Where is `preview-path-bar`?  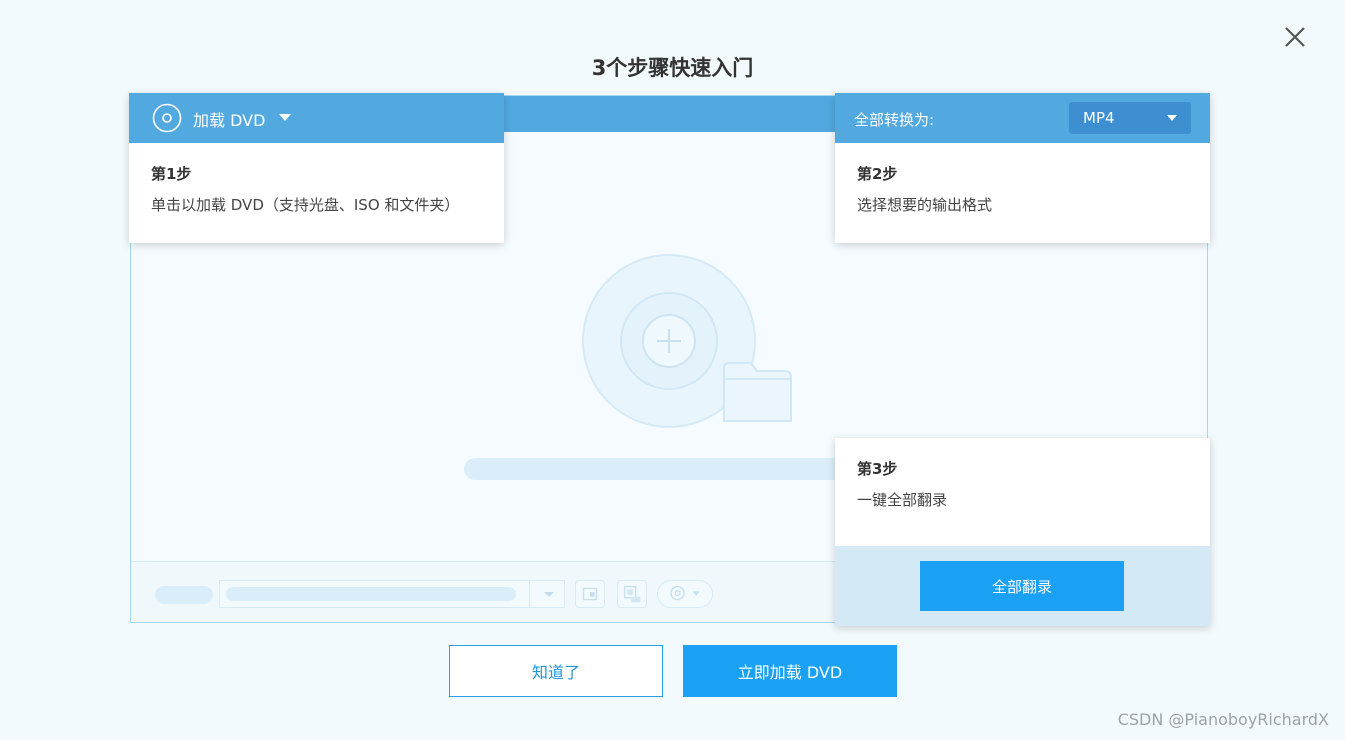
preview-path-bar is located at coordinates (371, 594).